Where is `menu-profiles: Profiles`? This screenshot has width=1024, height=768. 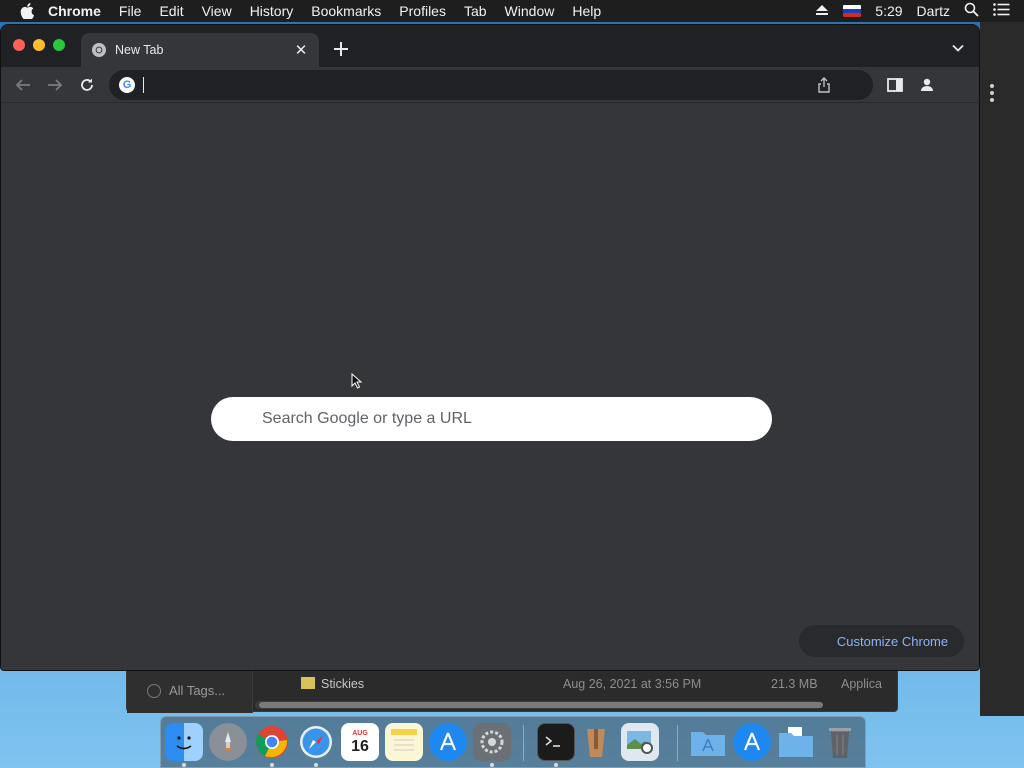
menu-profiles: Profiles is located at coordinates (422, 11).